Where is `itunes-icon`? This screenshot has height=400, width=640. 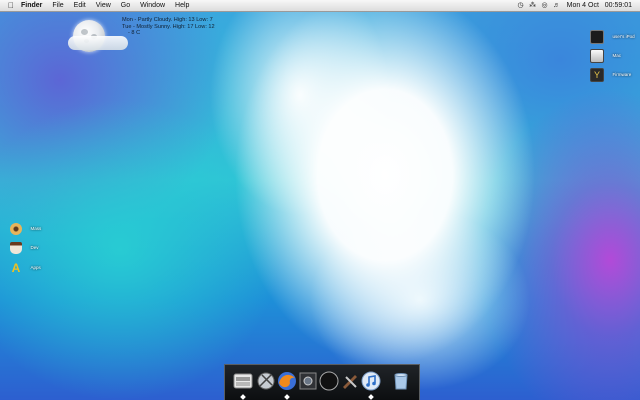 itunes-icon is located at coordinates (371, 381).